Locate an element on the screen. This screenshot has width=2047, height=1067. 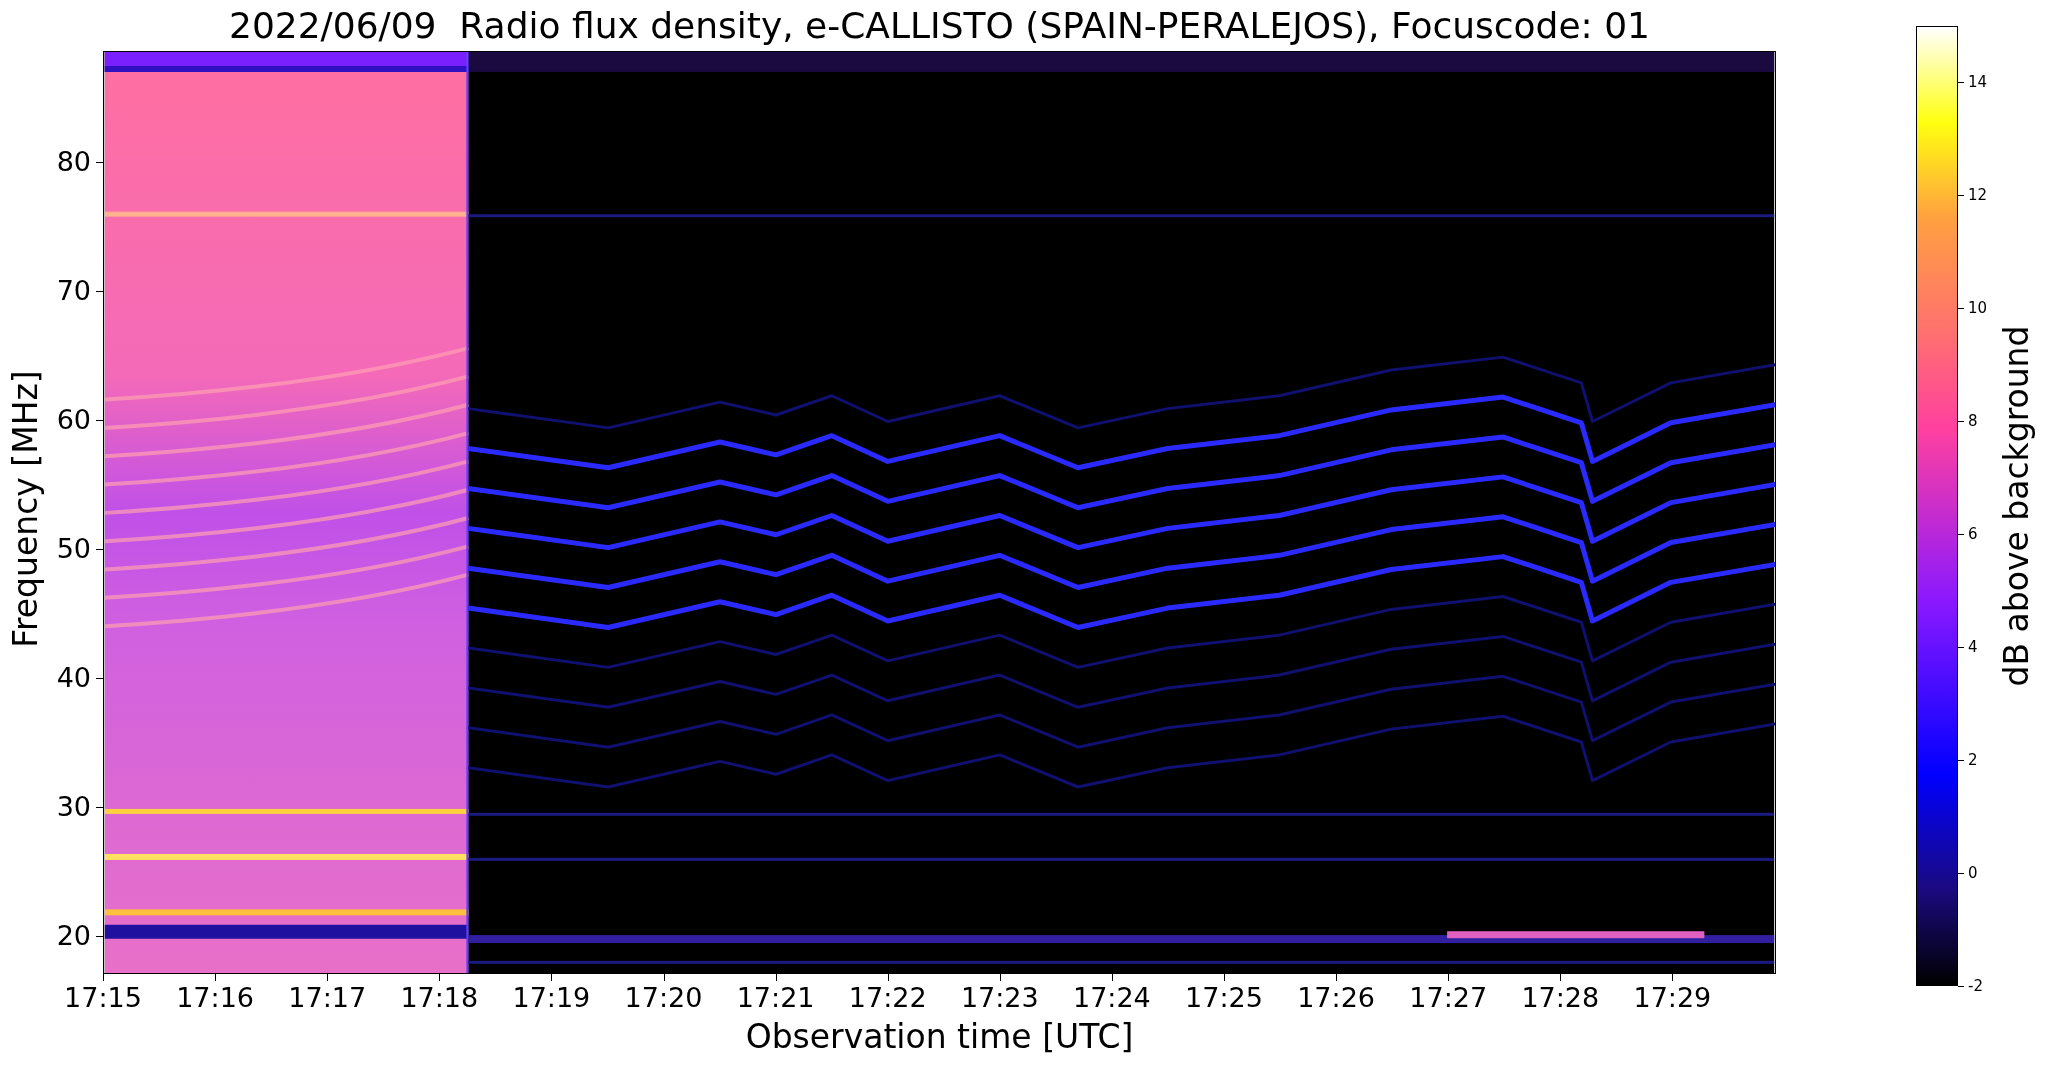
tick-label: 17:21 is located at coordinates (775, 998).